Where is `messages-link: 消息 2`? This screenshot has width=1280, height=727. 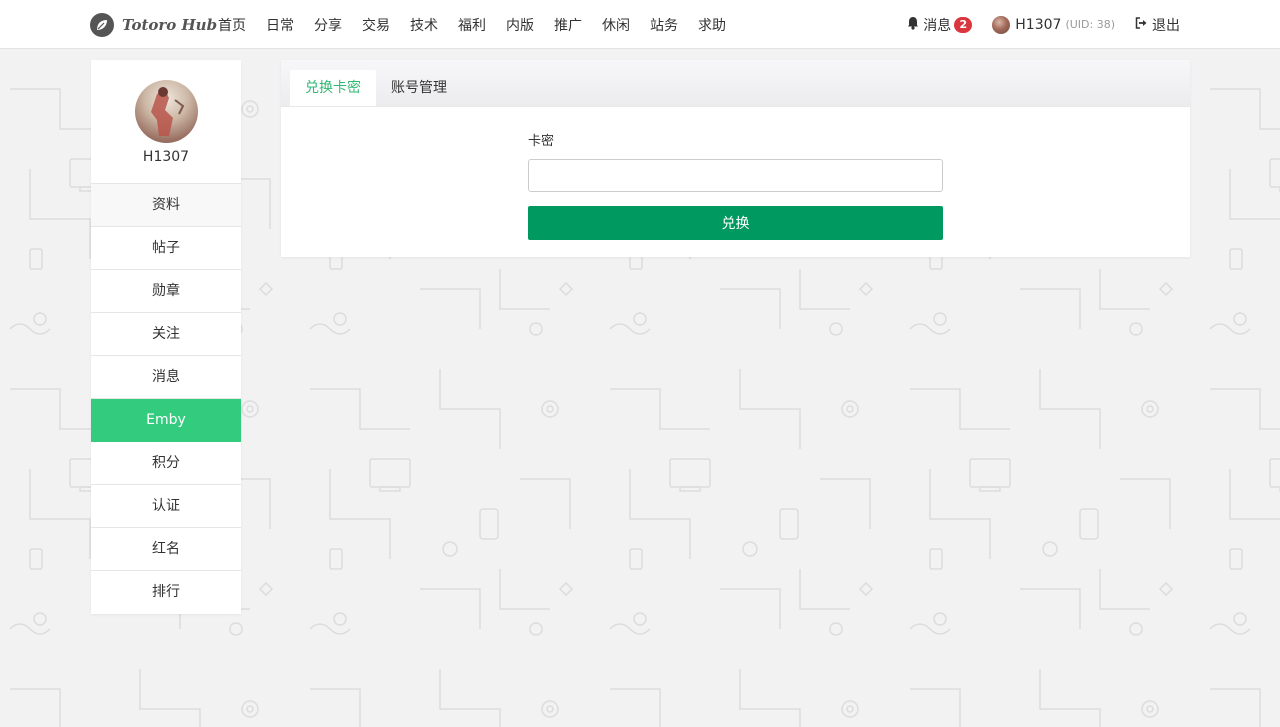
messages-link: 消息 2 is located at coordinates (940, 25).